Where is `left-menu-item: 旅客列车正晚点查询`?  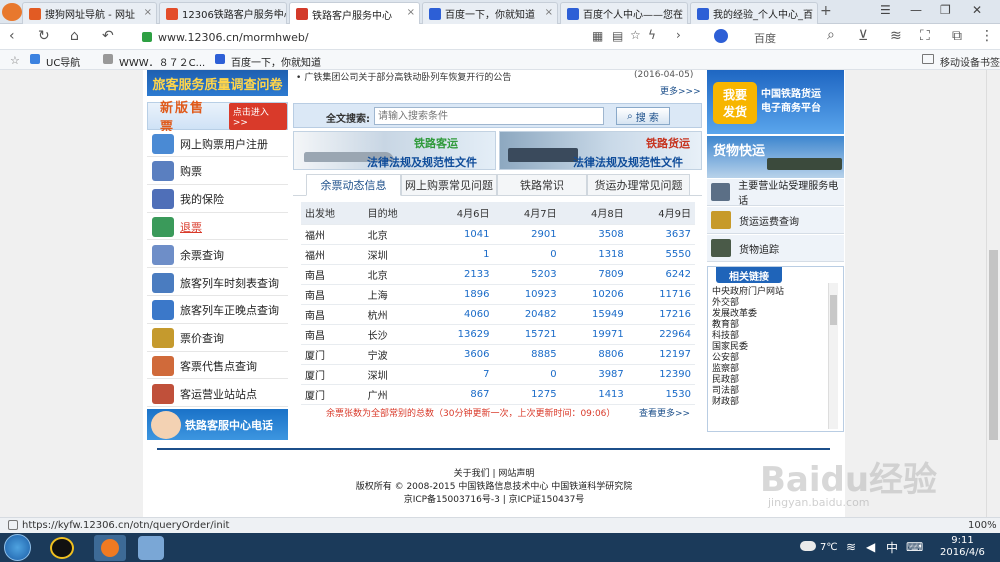 left-menu-item: 旅客列车正晚点查询 is located at coordinates (217, 310).